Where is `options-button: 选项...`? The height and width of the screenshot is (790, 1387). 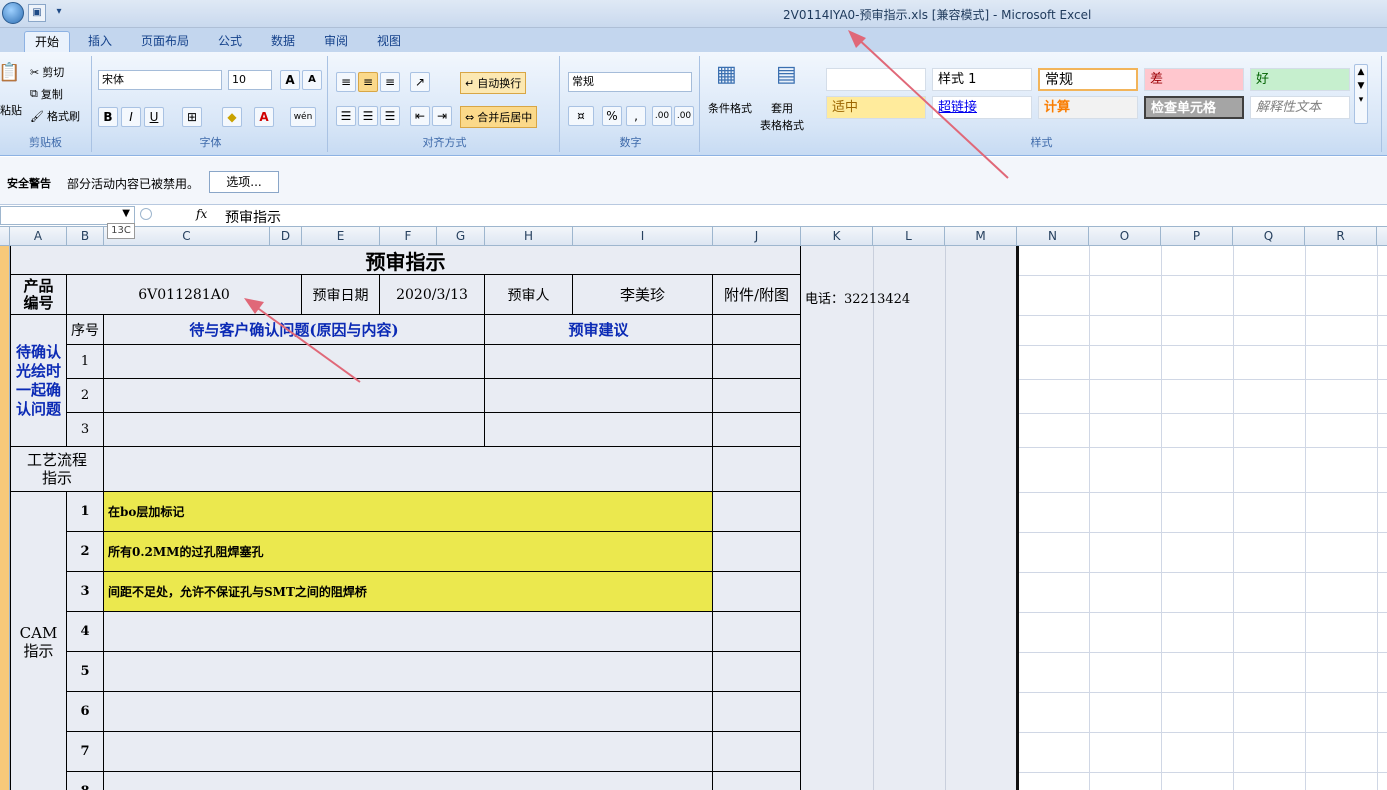
options-button: 选项... is located at coordinates (244, 182).